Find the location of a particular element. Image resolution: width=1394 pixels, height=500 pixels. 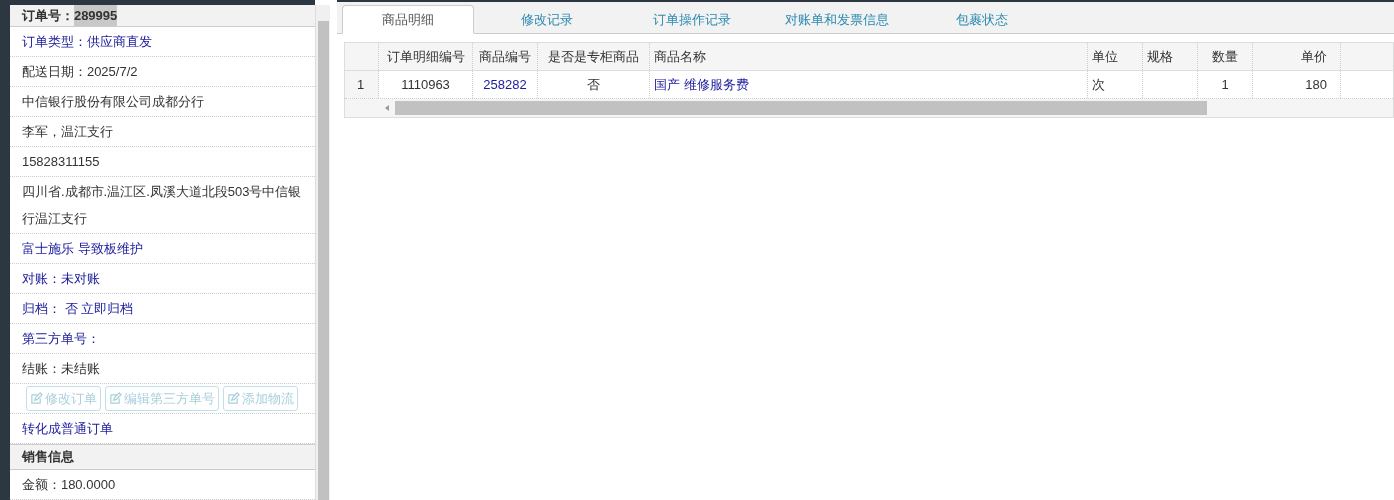

table-cell: 180 is located at coordinates (1297, 84).